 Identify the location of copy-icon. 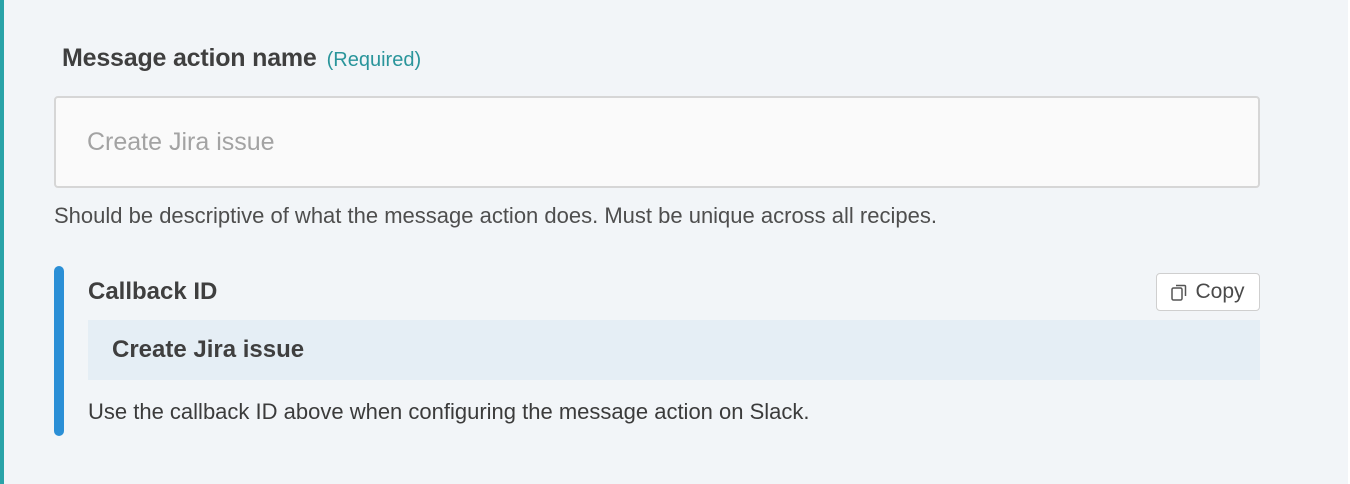
(1179, 292).